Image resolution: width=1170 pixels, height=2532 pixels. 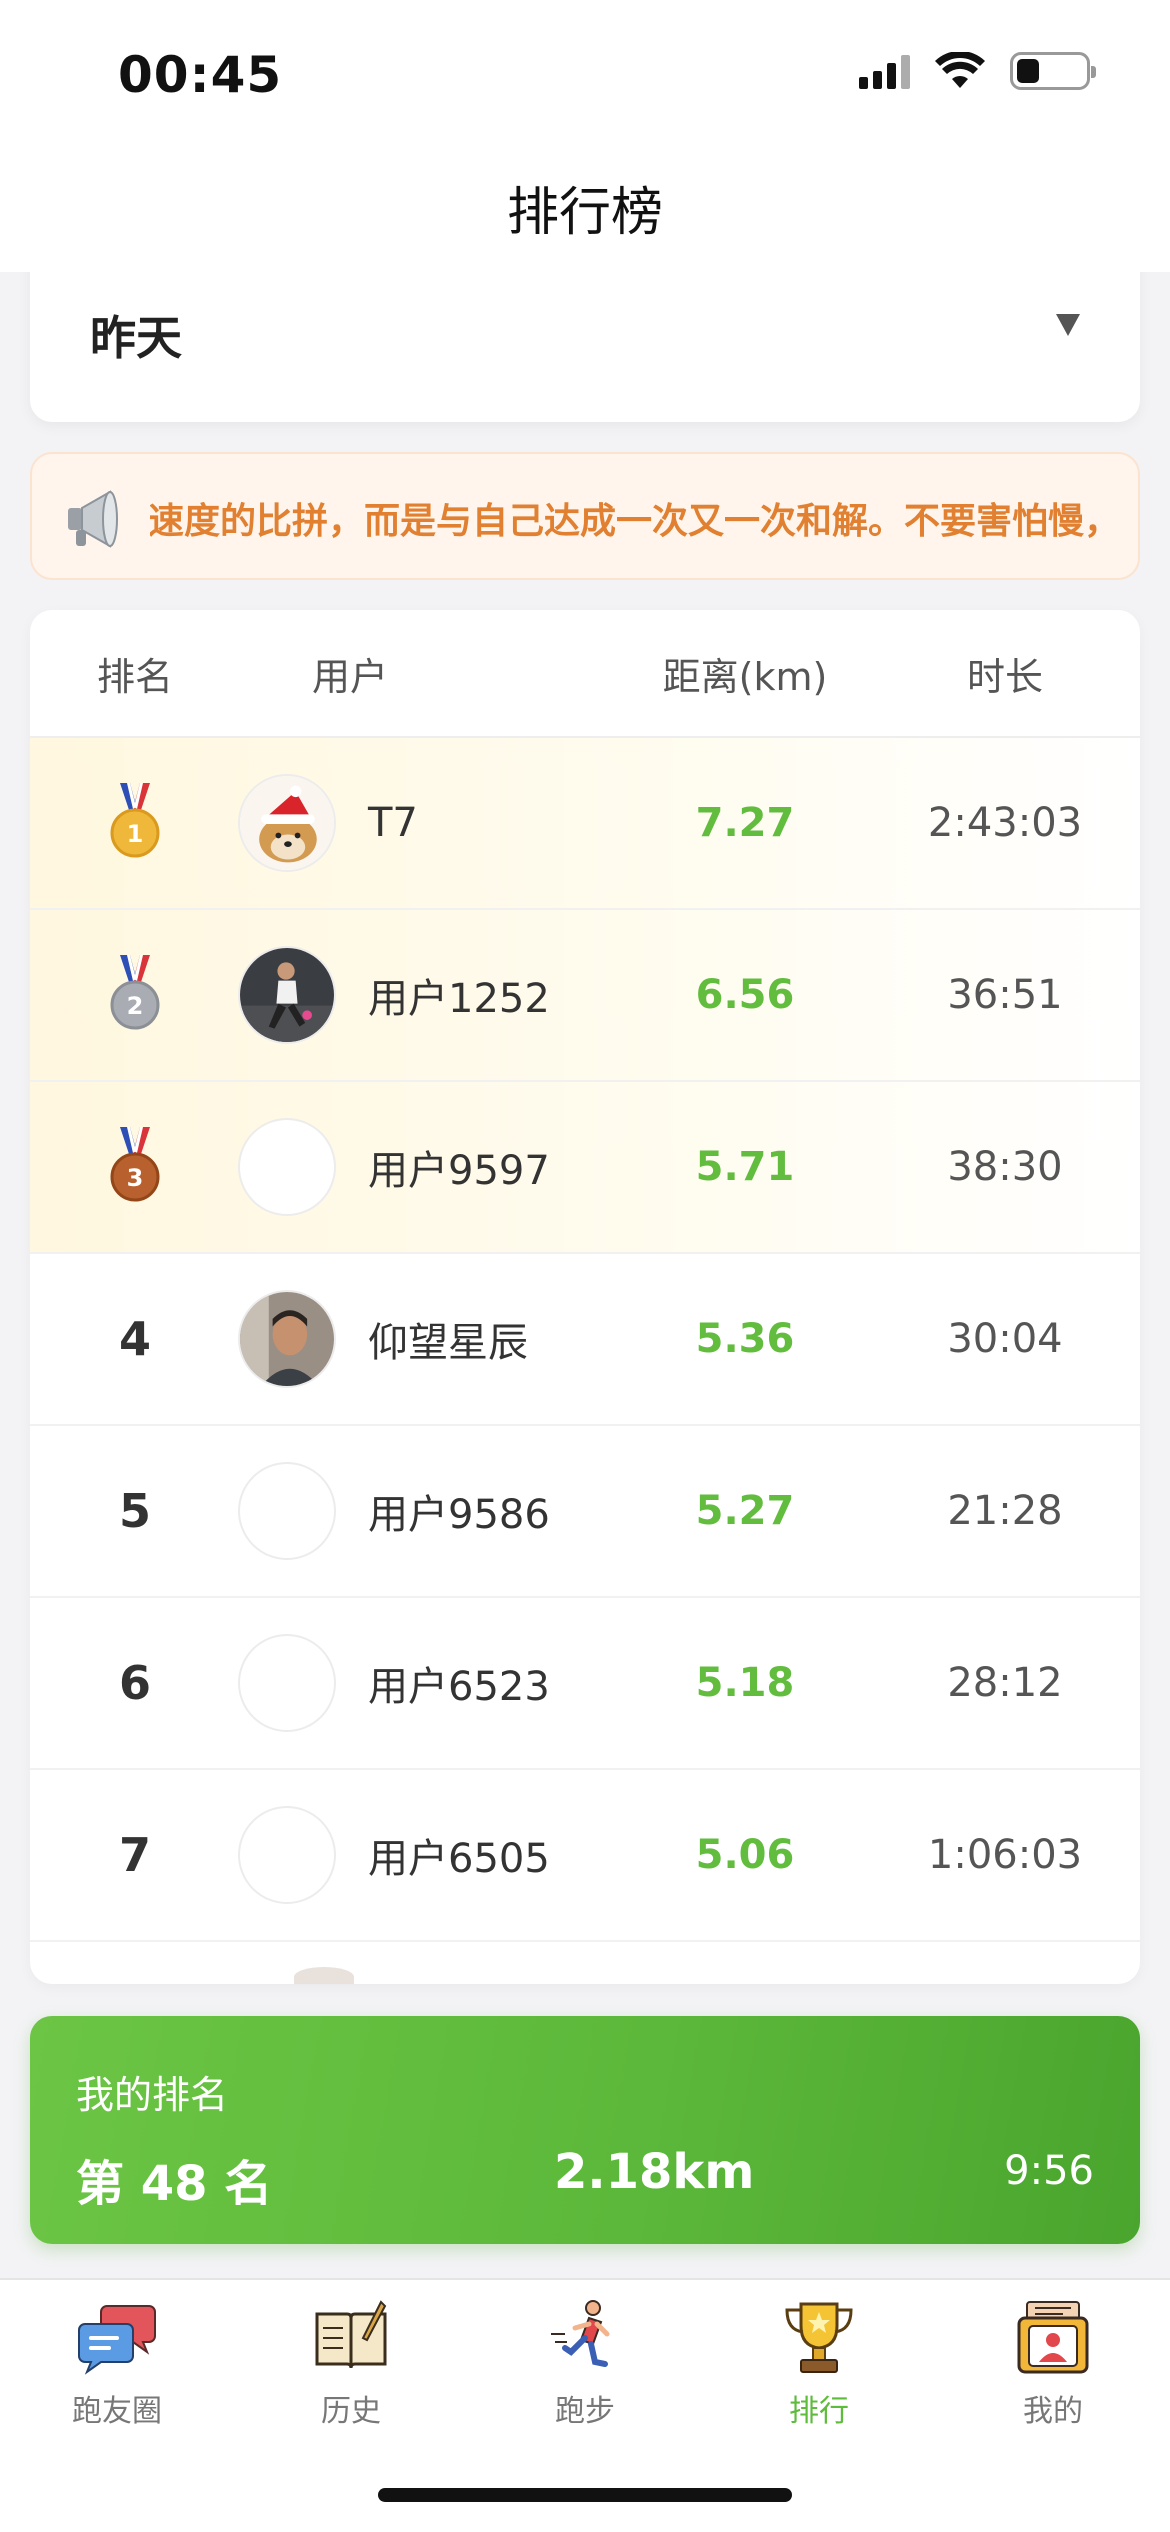 I want to click on table-row: 4 仰望星辰 5.36 30:04, so click(x=585, y=1340).